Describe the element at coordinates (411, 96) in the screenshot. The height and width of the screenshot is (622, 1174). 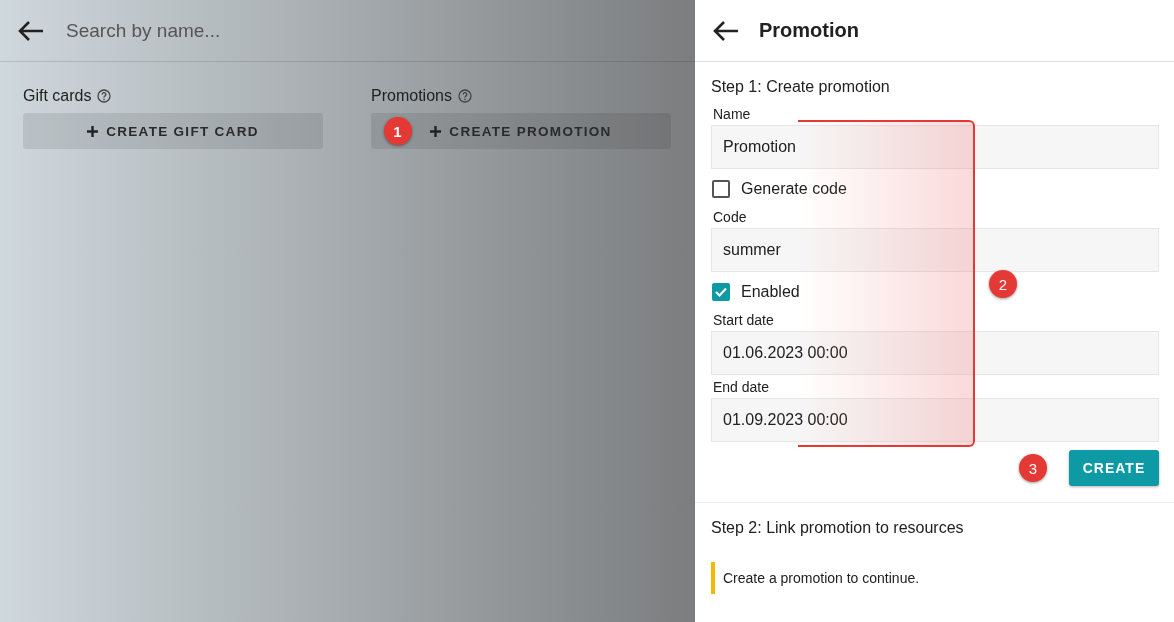
I see `section-title: Promotions` at that location.